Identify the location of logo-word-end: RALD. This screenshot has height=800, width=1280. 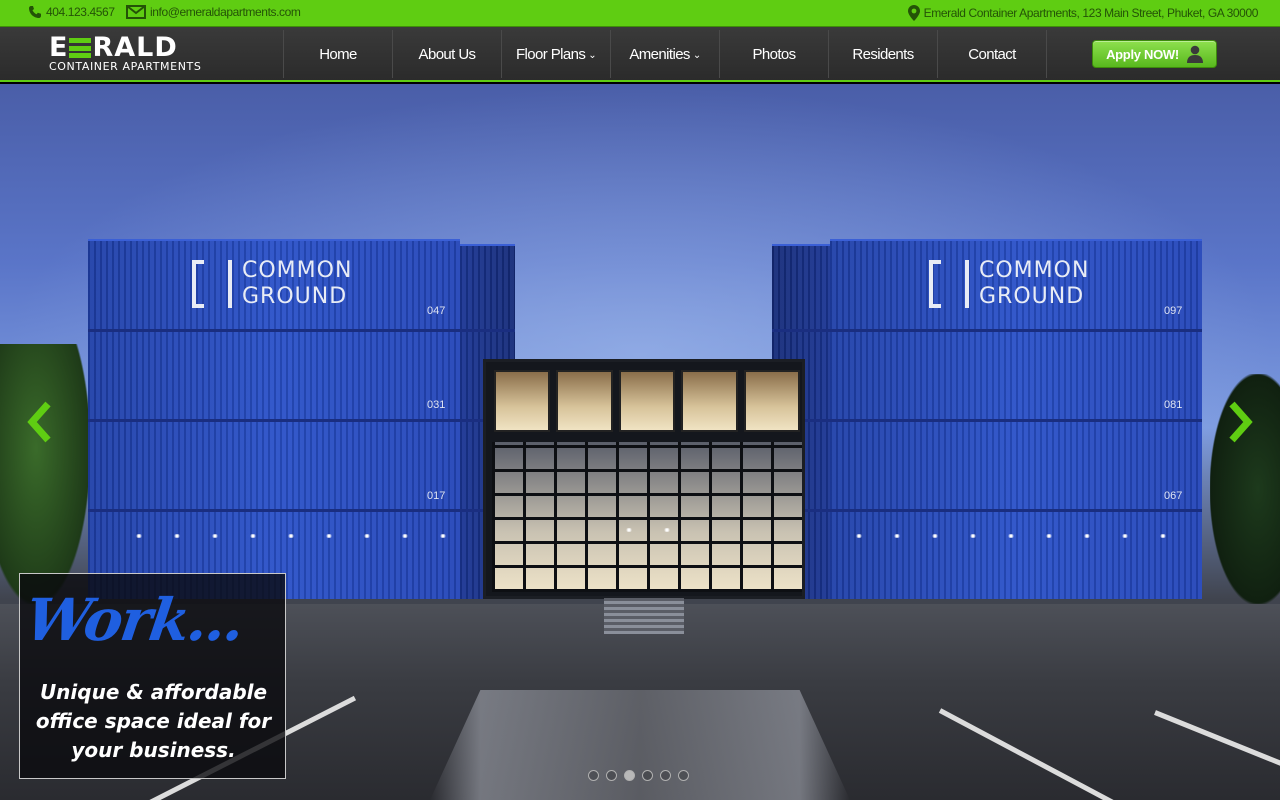
(135, 47).